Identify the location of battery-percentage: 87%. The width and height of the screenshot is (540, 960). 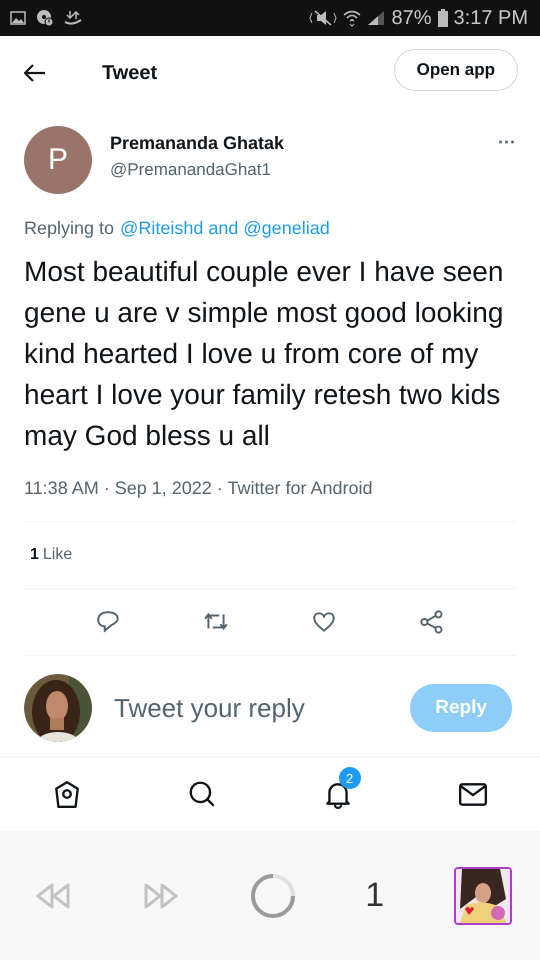
(411, 18).